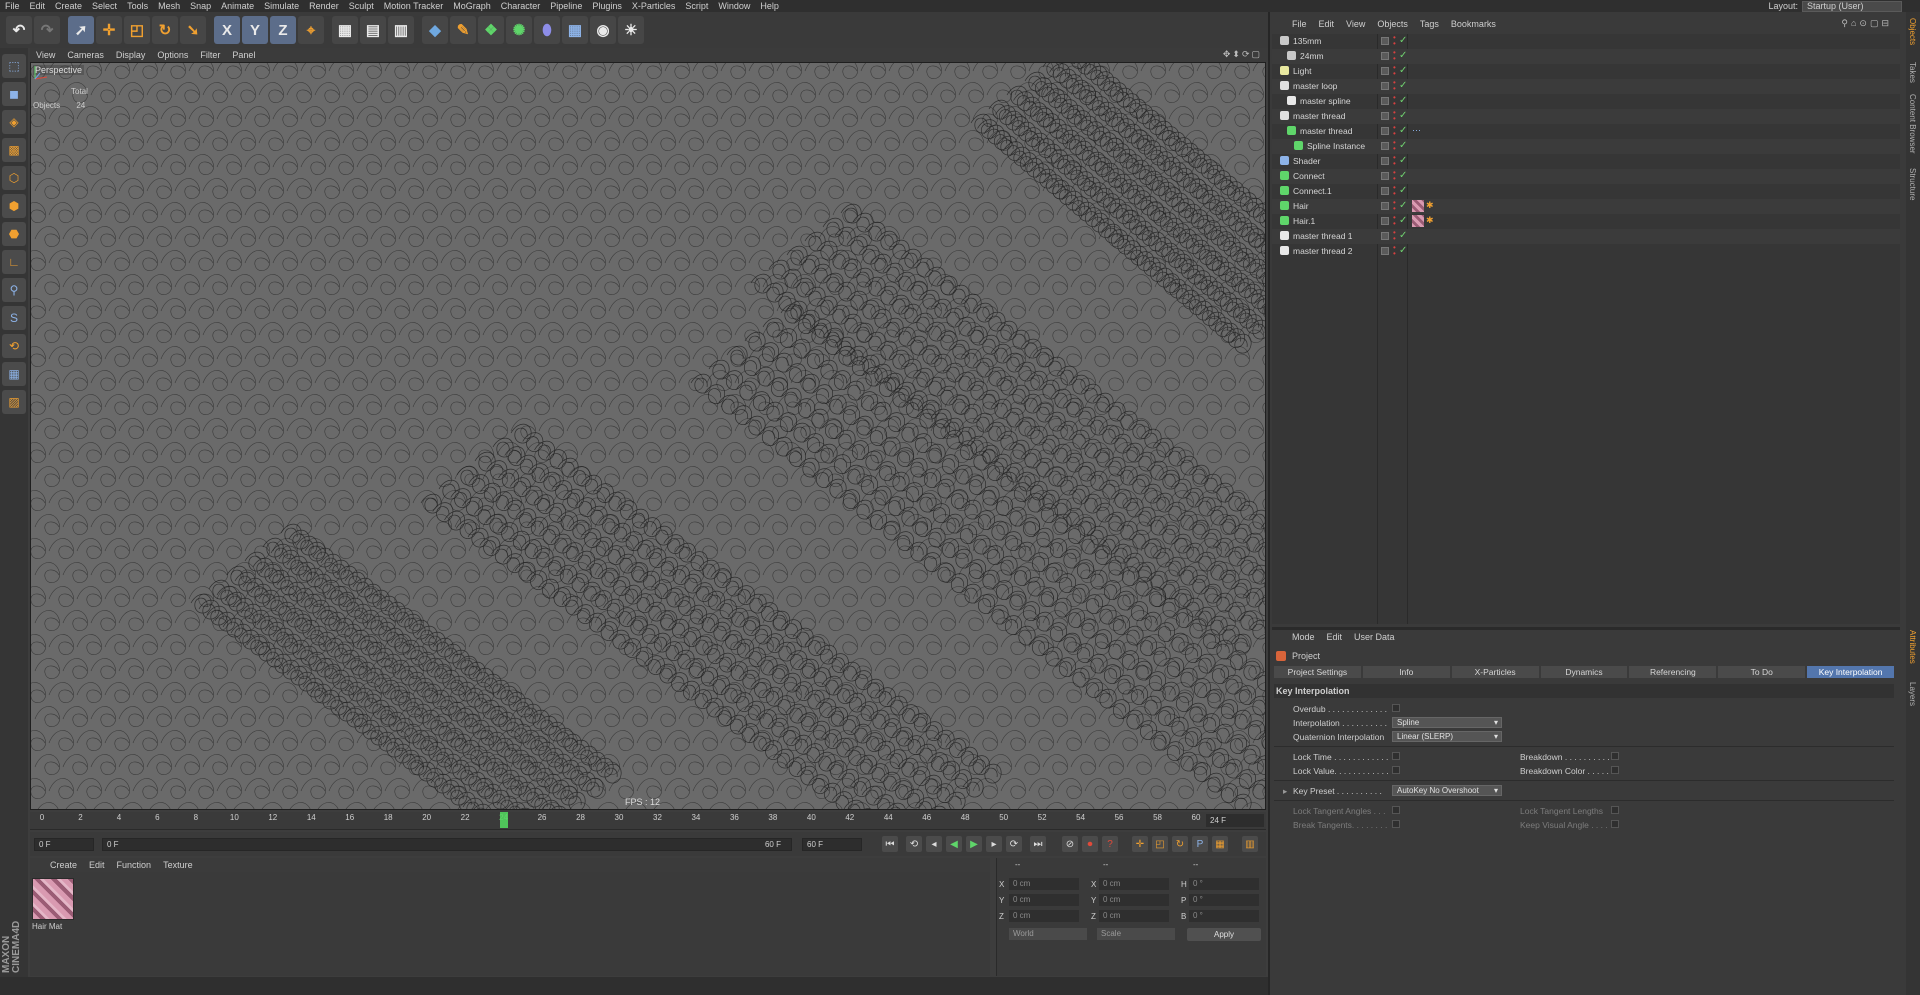 The image size is (1920, 995). What do you see at coordinates (1396, 756) in the screenshot?
I see `lock-time-checkbox` at bounding box center [1396, 756].